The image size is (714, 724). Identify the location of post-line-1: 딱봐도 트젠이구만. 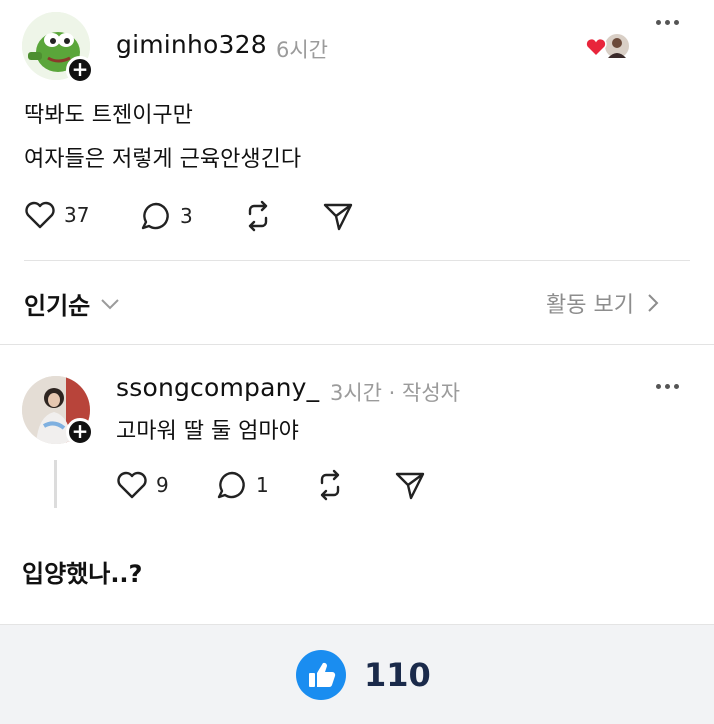
(108, 115).